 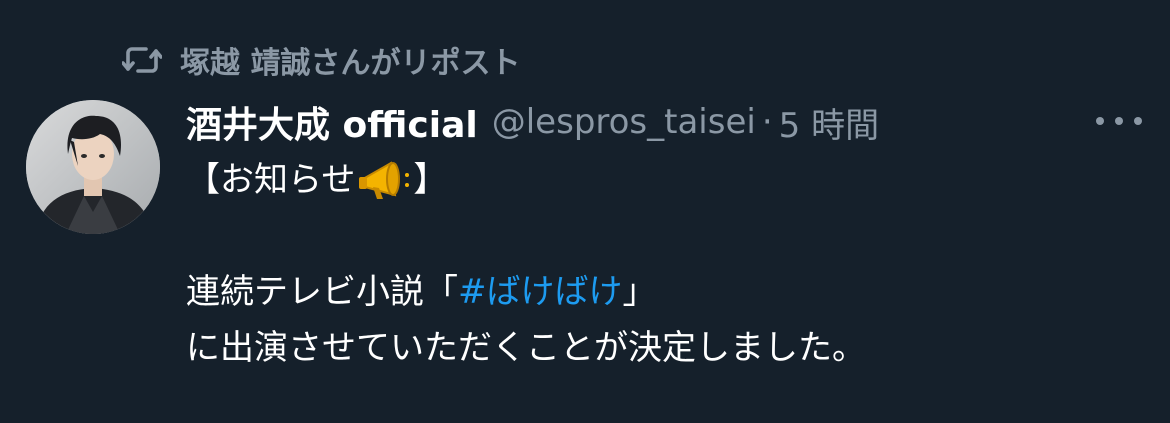 I want to click on repost-context: 塚越 靖誠さんがリポスト, so click(x=320, y=60).